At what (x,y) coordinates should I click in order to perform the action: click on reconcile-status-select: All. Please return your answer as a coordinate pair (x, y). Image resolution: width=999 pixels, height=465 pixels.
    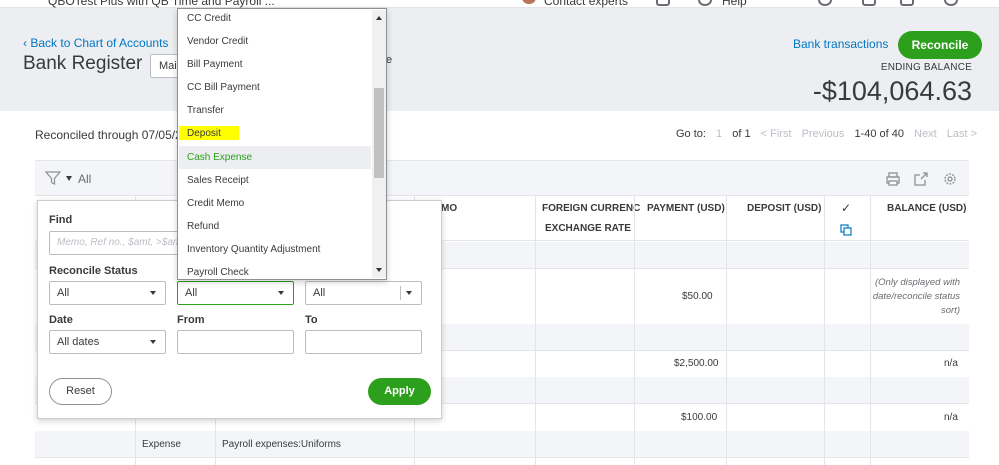
    Looking at the image, I should click on (107, 293).